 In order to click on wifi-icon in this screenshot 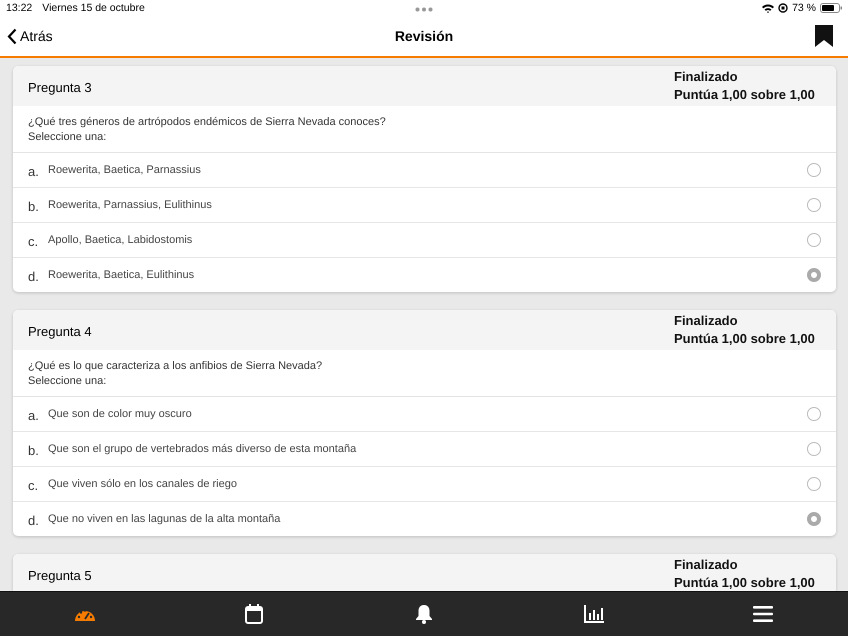, I will do `click(768, 8)`.